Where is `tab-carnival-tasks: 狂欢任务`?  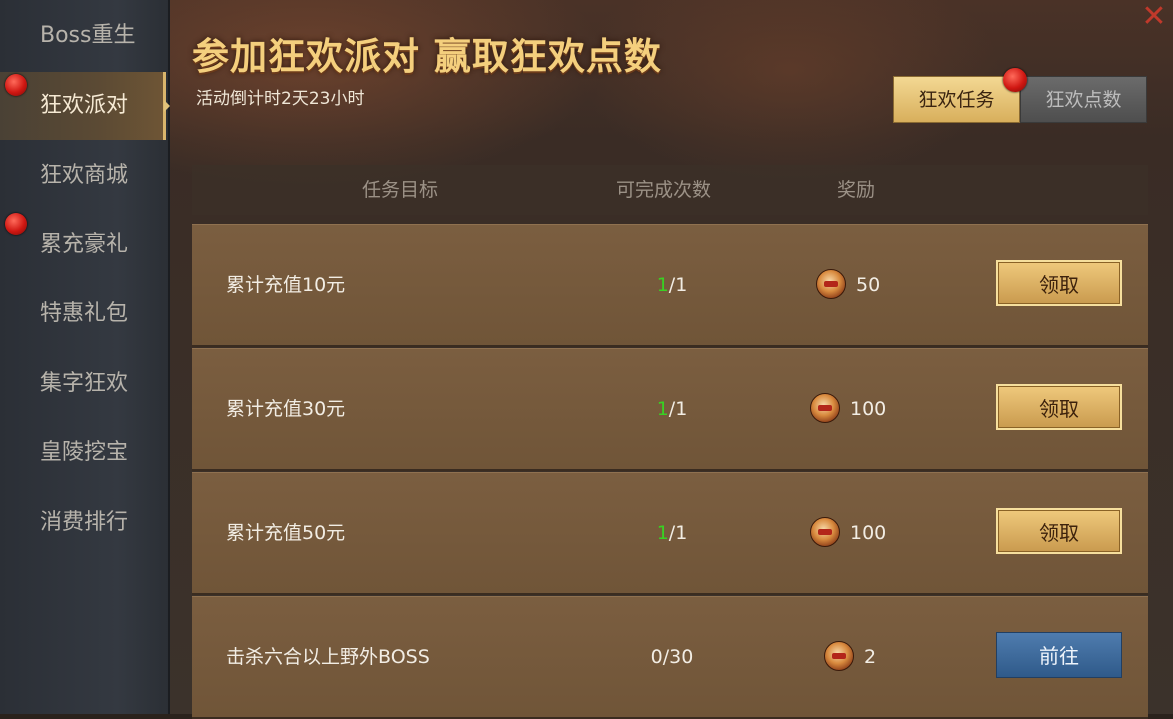
tab-carnival-tasks: 狂欢任务 is located at coordinates (956, 99).